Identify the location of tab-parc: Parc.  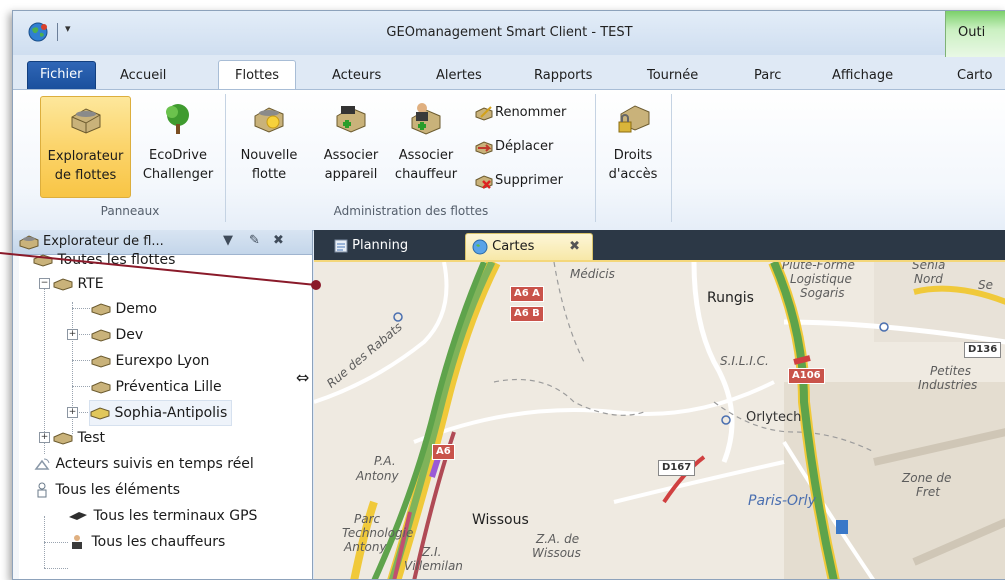
(767, 76).